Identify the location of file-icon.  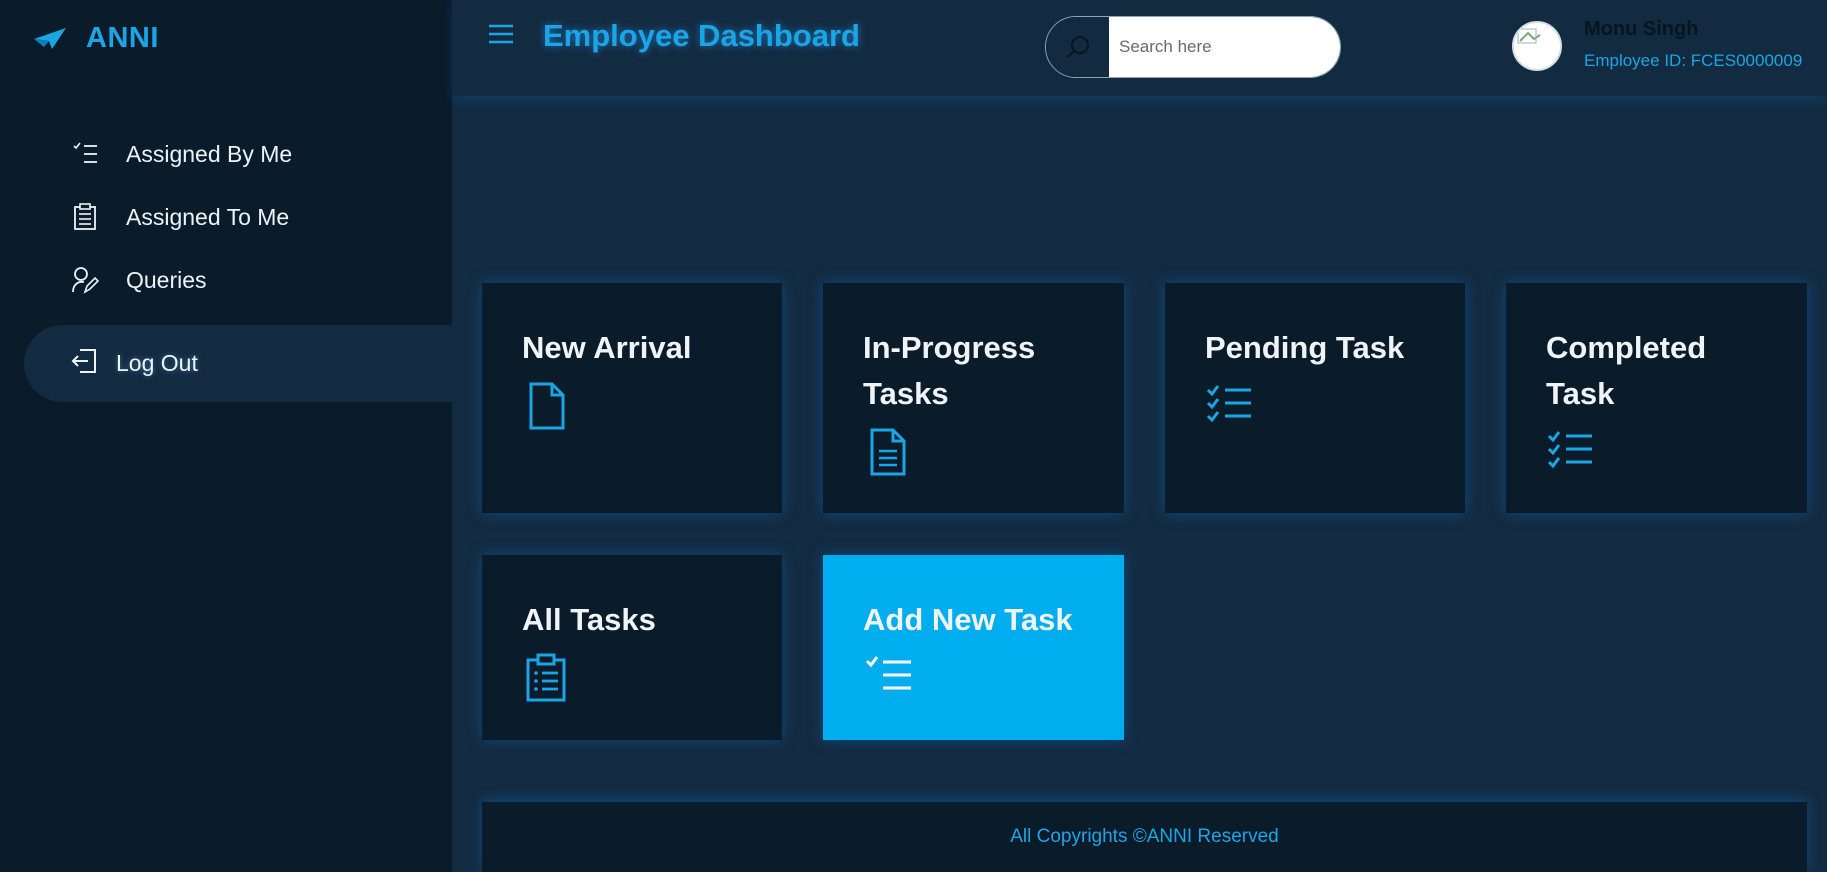
(547, 406).